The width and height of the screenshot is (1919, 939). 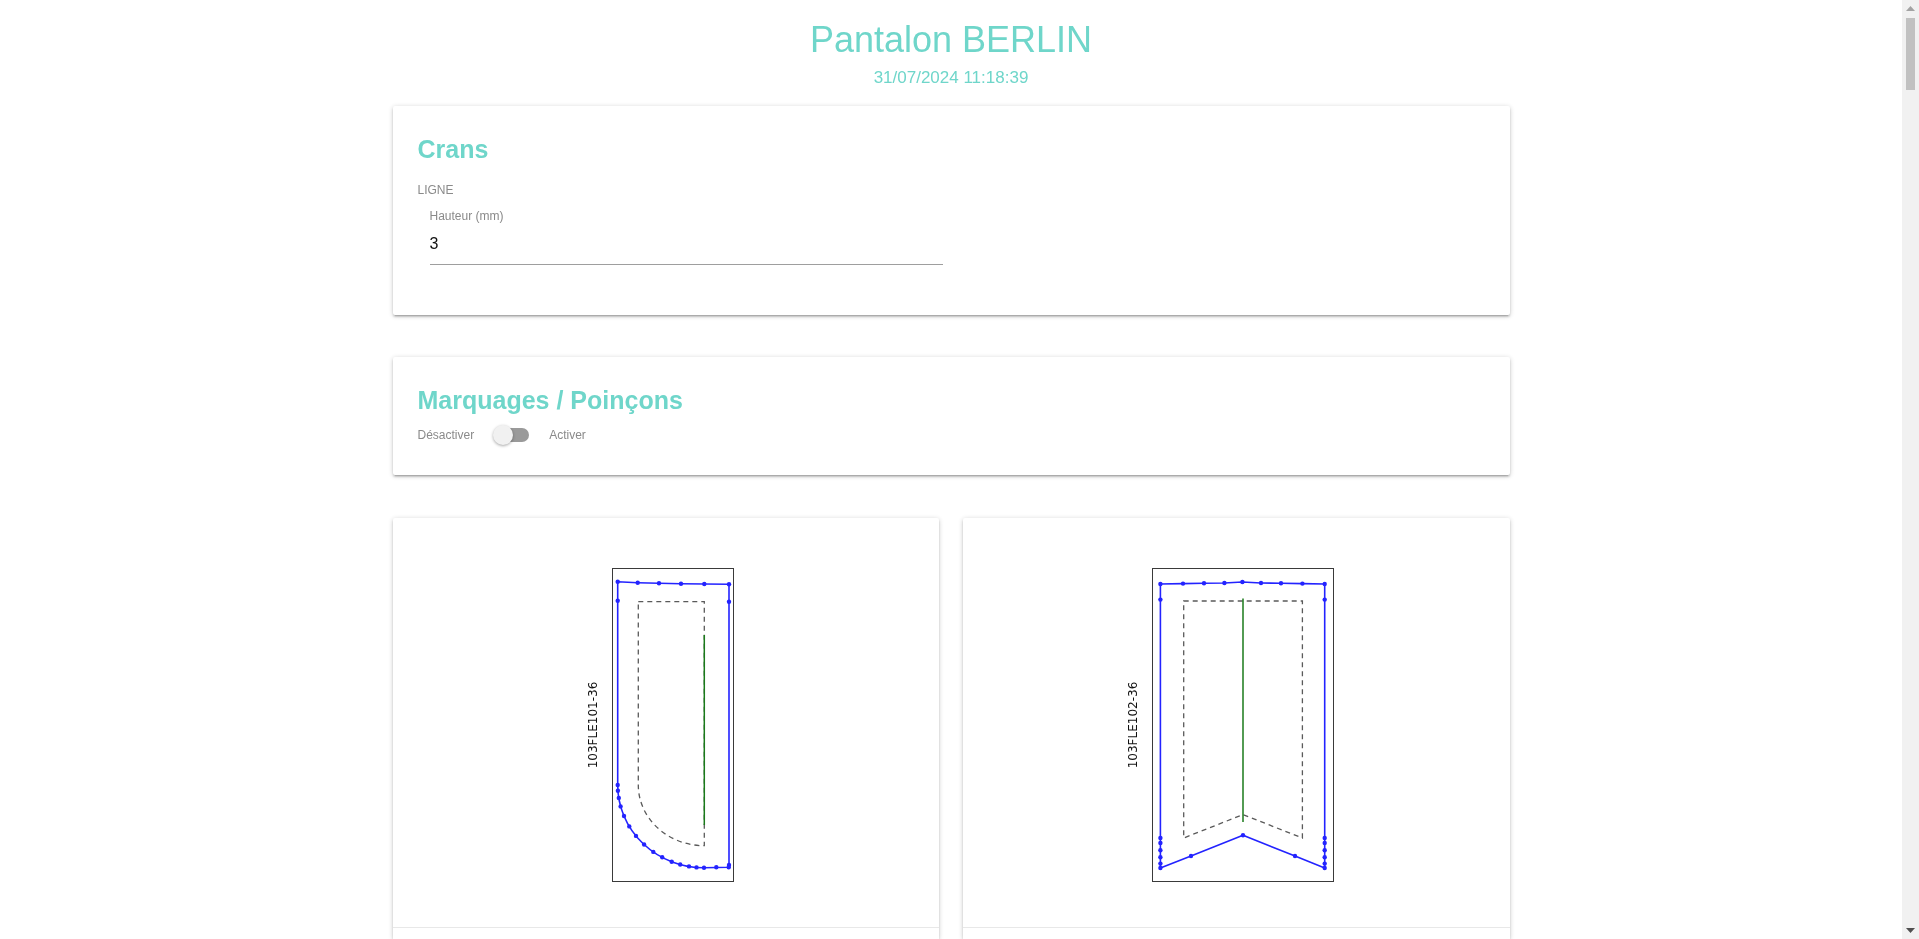 I want to click on scroll-up-icon, so click(x=1910, y=8).